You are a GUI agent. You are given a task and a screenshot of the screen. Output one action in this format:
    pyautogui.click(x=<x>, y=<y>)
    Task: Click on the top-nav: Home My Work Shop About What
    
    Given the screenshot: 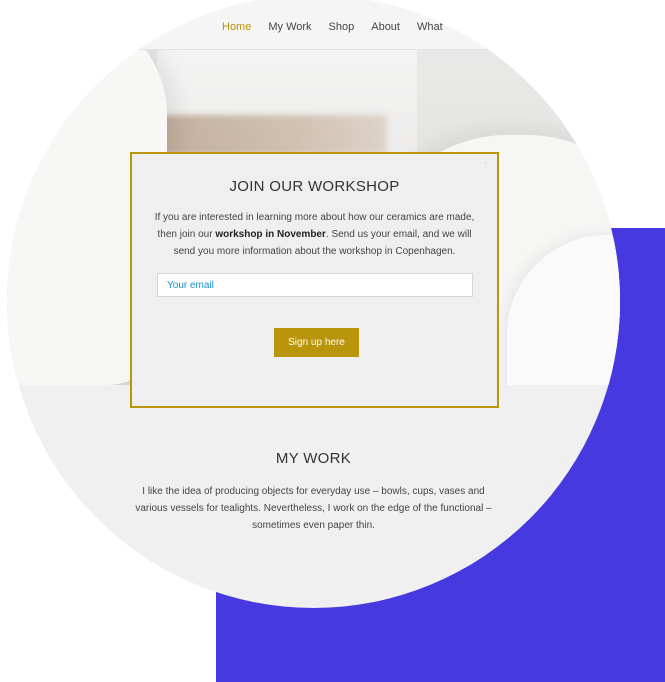 What is the action you would take?
    pyautogui.click(x=313, y=25)
    